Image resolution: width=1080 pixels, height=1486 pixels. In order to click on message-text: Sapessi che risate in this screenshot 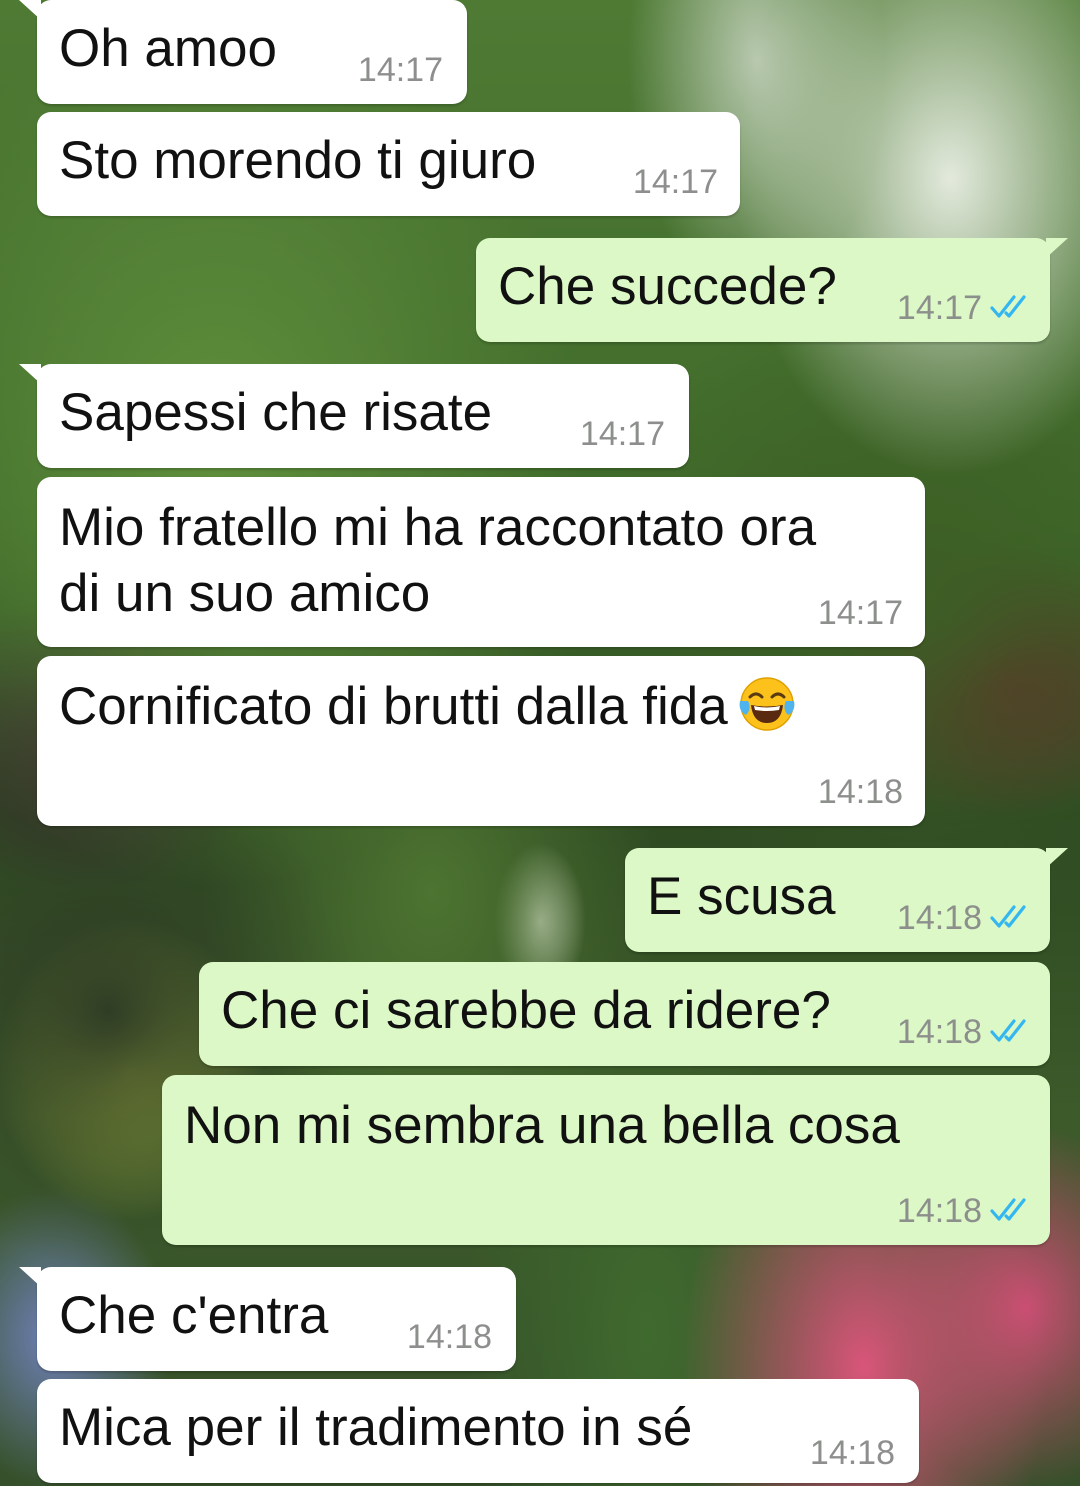, I will do `click(276, 412)`.